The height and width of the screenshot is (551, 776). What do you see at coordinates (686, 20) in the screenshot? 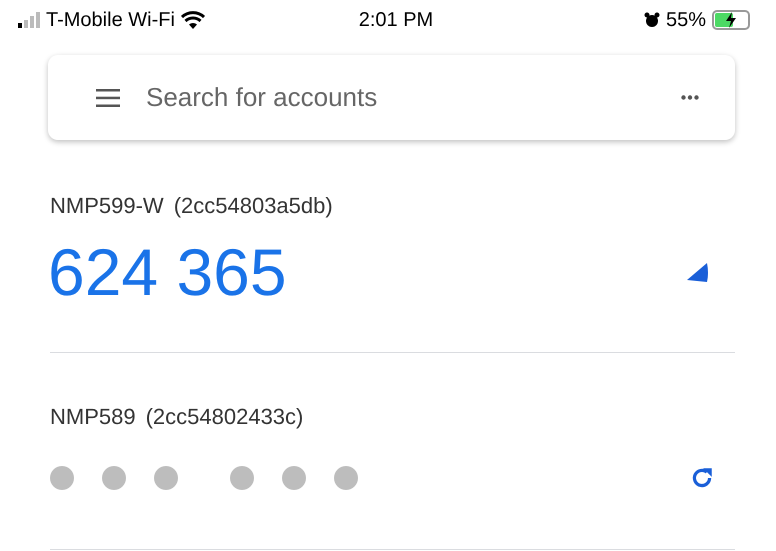
I see `battery-percent: 55%` at bounding box center [686, 20].